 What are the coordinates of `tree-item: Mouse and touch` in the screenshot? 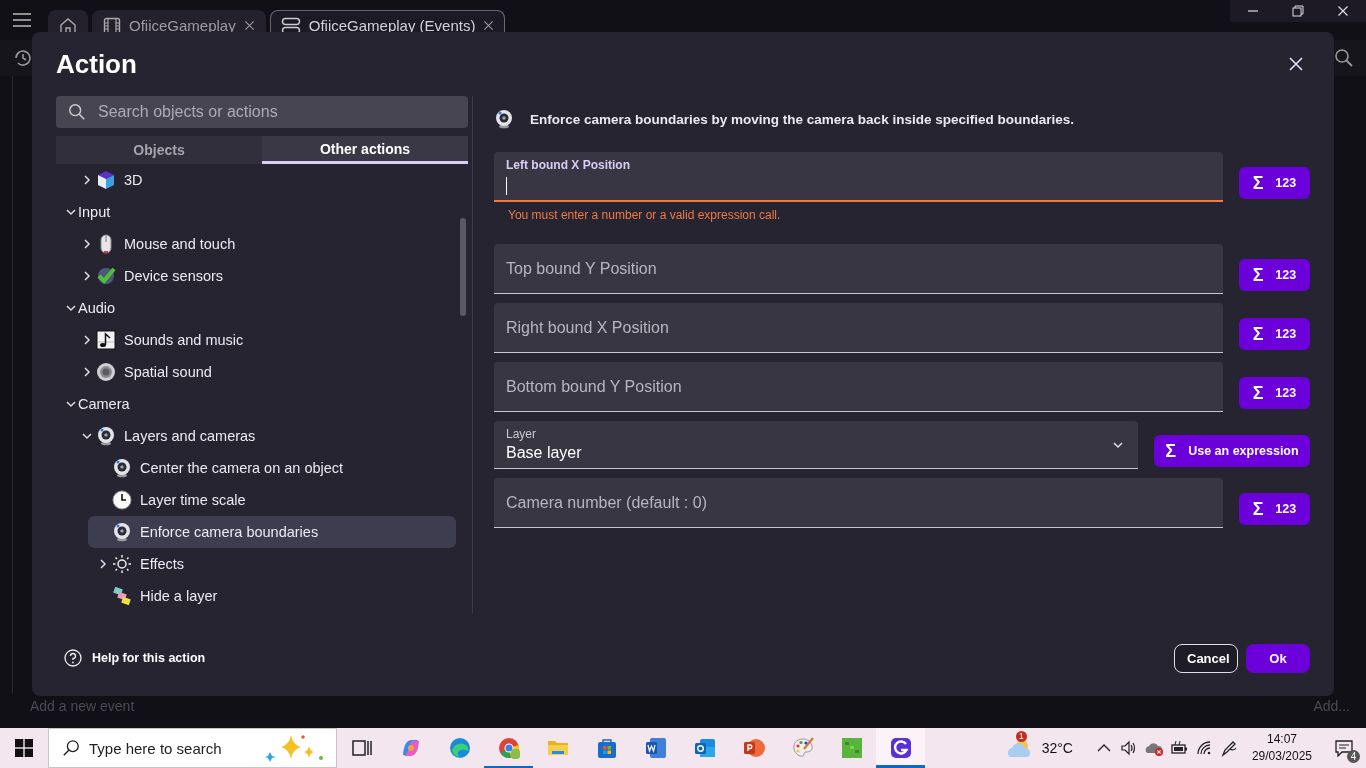 It's located at (264, 244).